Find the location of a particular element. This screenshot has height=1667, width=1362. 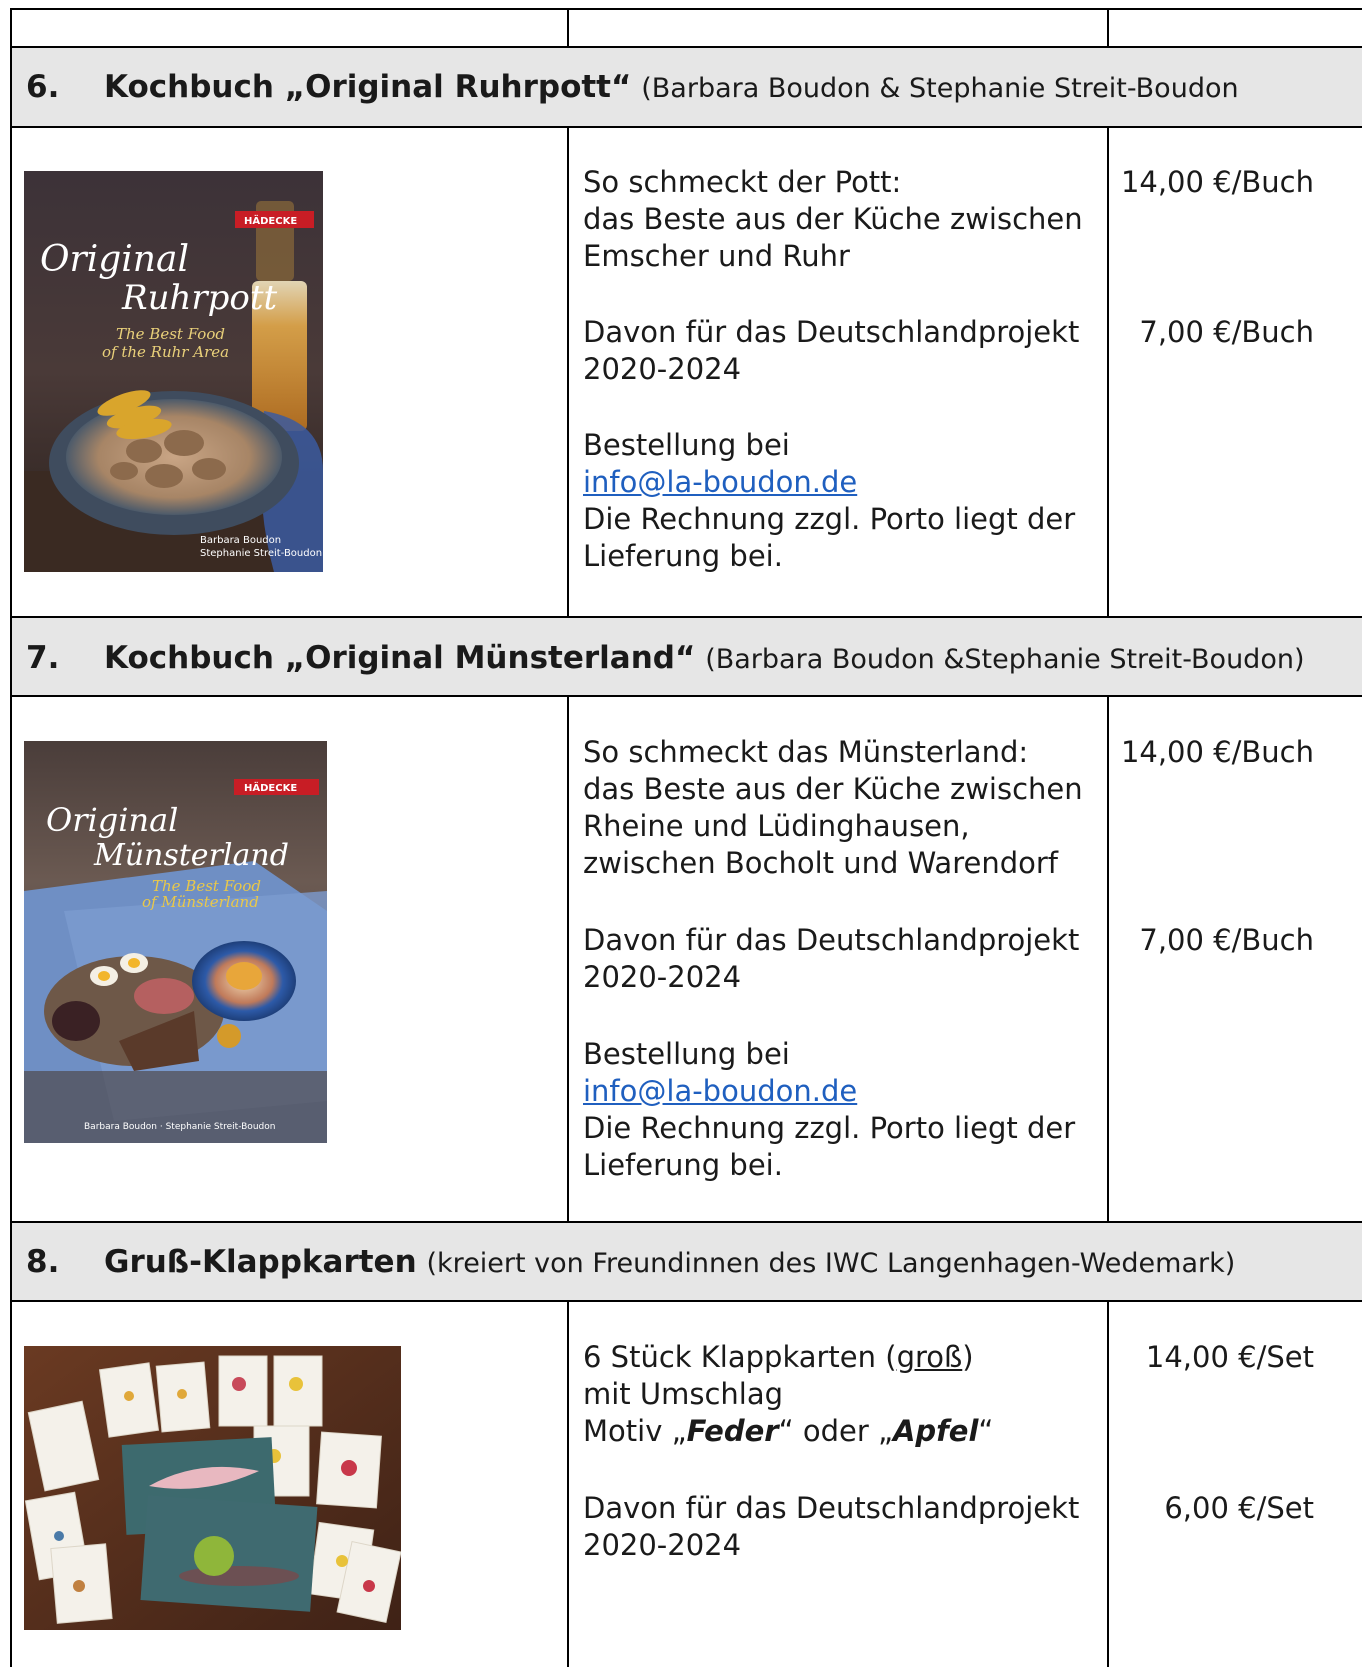

desc-line: So schmeckt das Münsterland: is located at coordinates (806, 752).